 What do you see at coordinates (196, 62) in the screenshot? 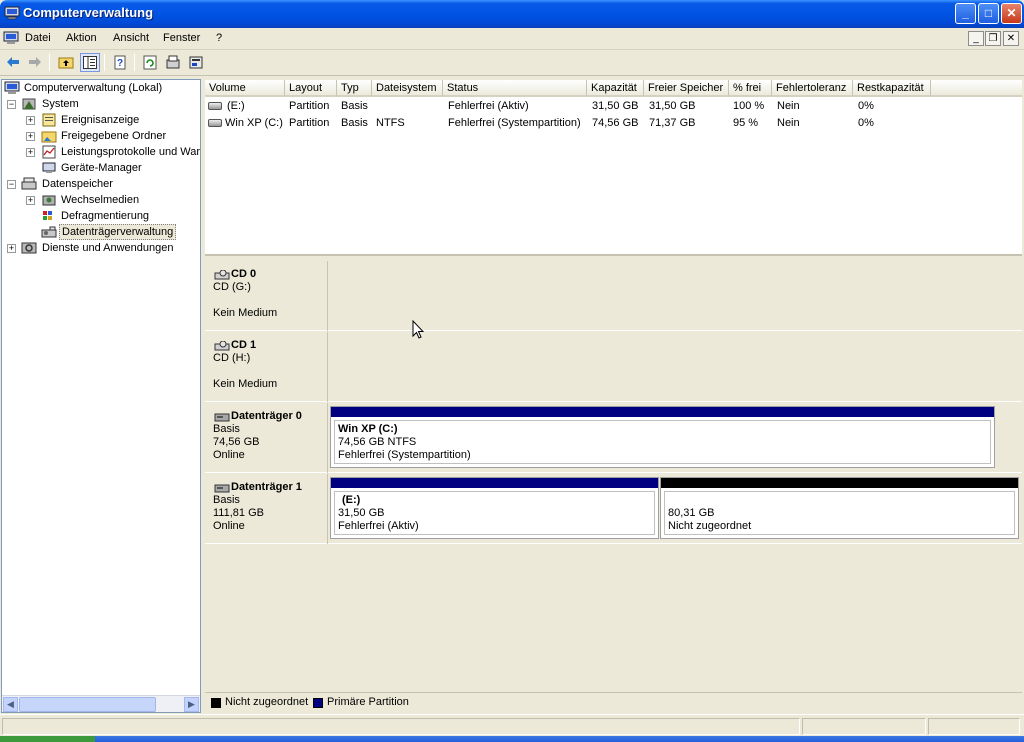
I see `settings-button` at bounding box center [196, 62].